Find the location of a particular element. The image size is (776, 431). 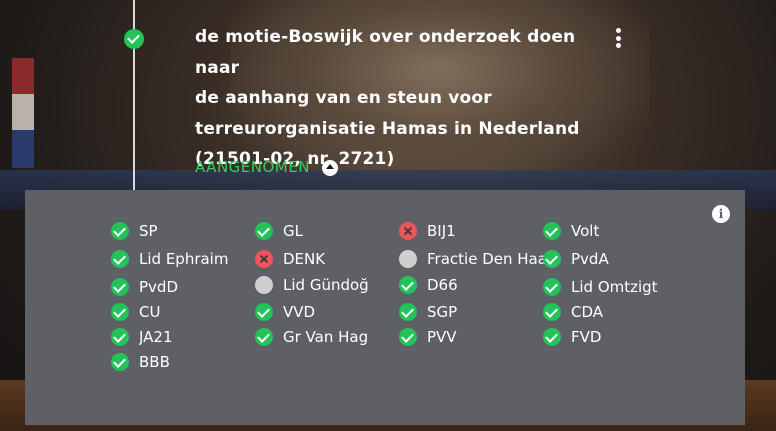

party-name: Lid Ephraim is located at coordinates (184, 259).